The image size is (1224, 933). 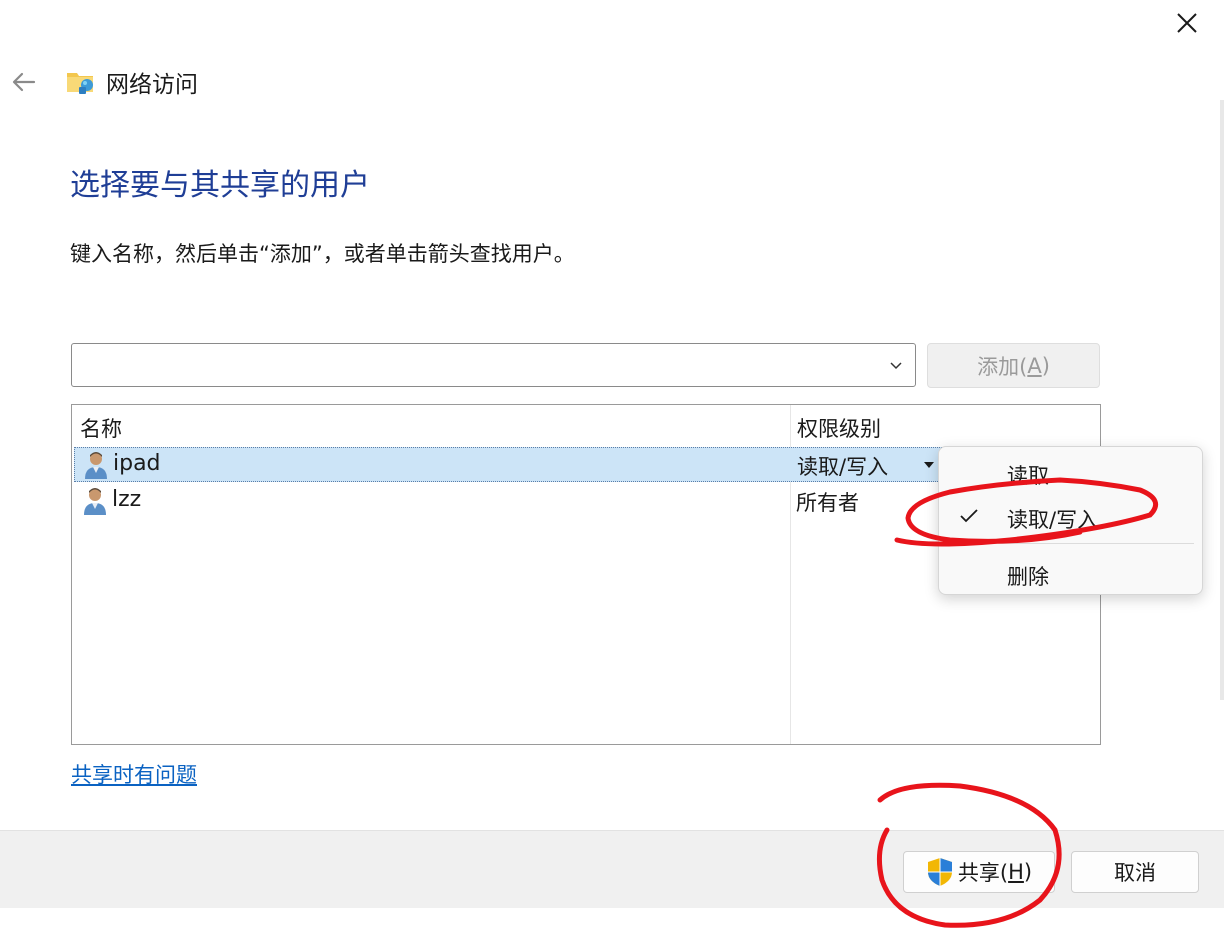 What do you see at coordinates (1028, 476) in the screenshot?
I see `menu-item-label: 读取` at bounding box center [1028, 476].